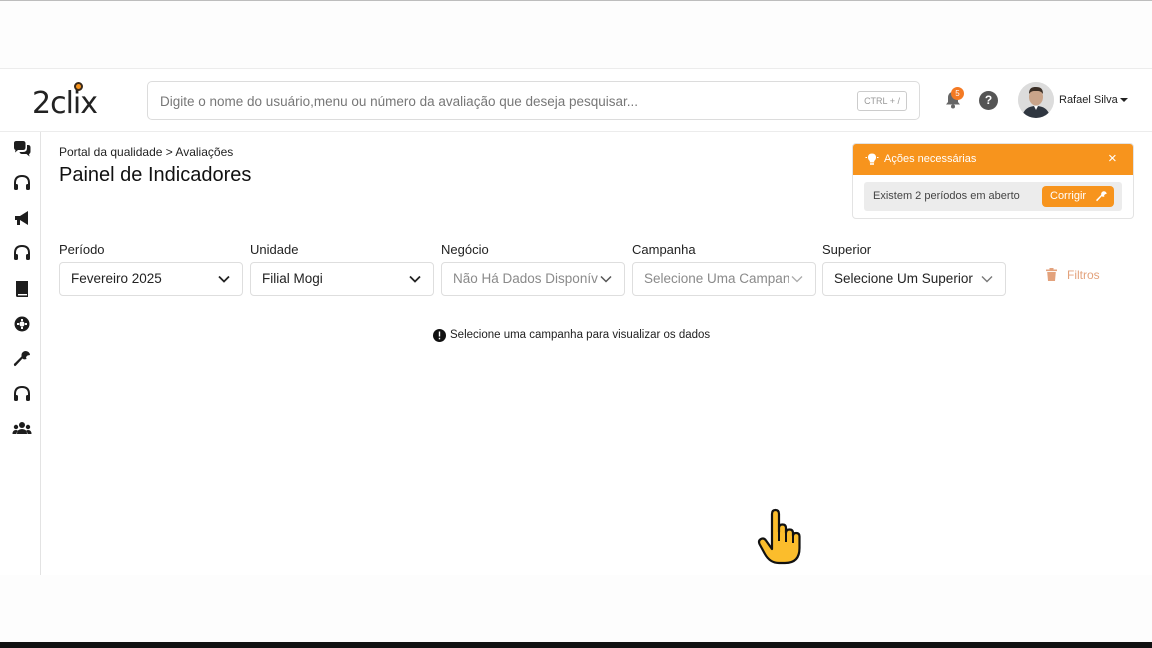 This screenshot has height=648, width=1152. Describe the element at coordinates (342, 279) in the screenshot. I see `unidade-select: Filial Mogi` at that location.